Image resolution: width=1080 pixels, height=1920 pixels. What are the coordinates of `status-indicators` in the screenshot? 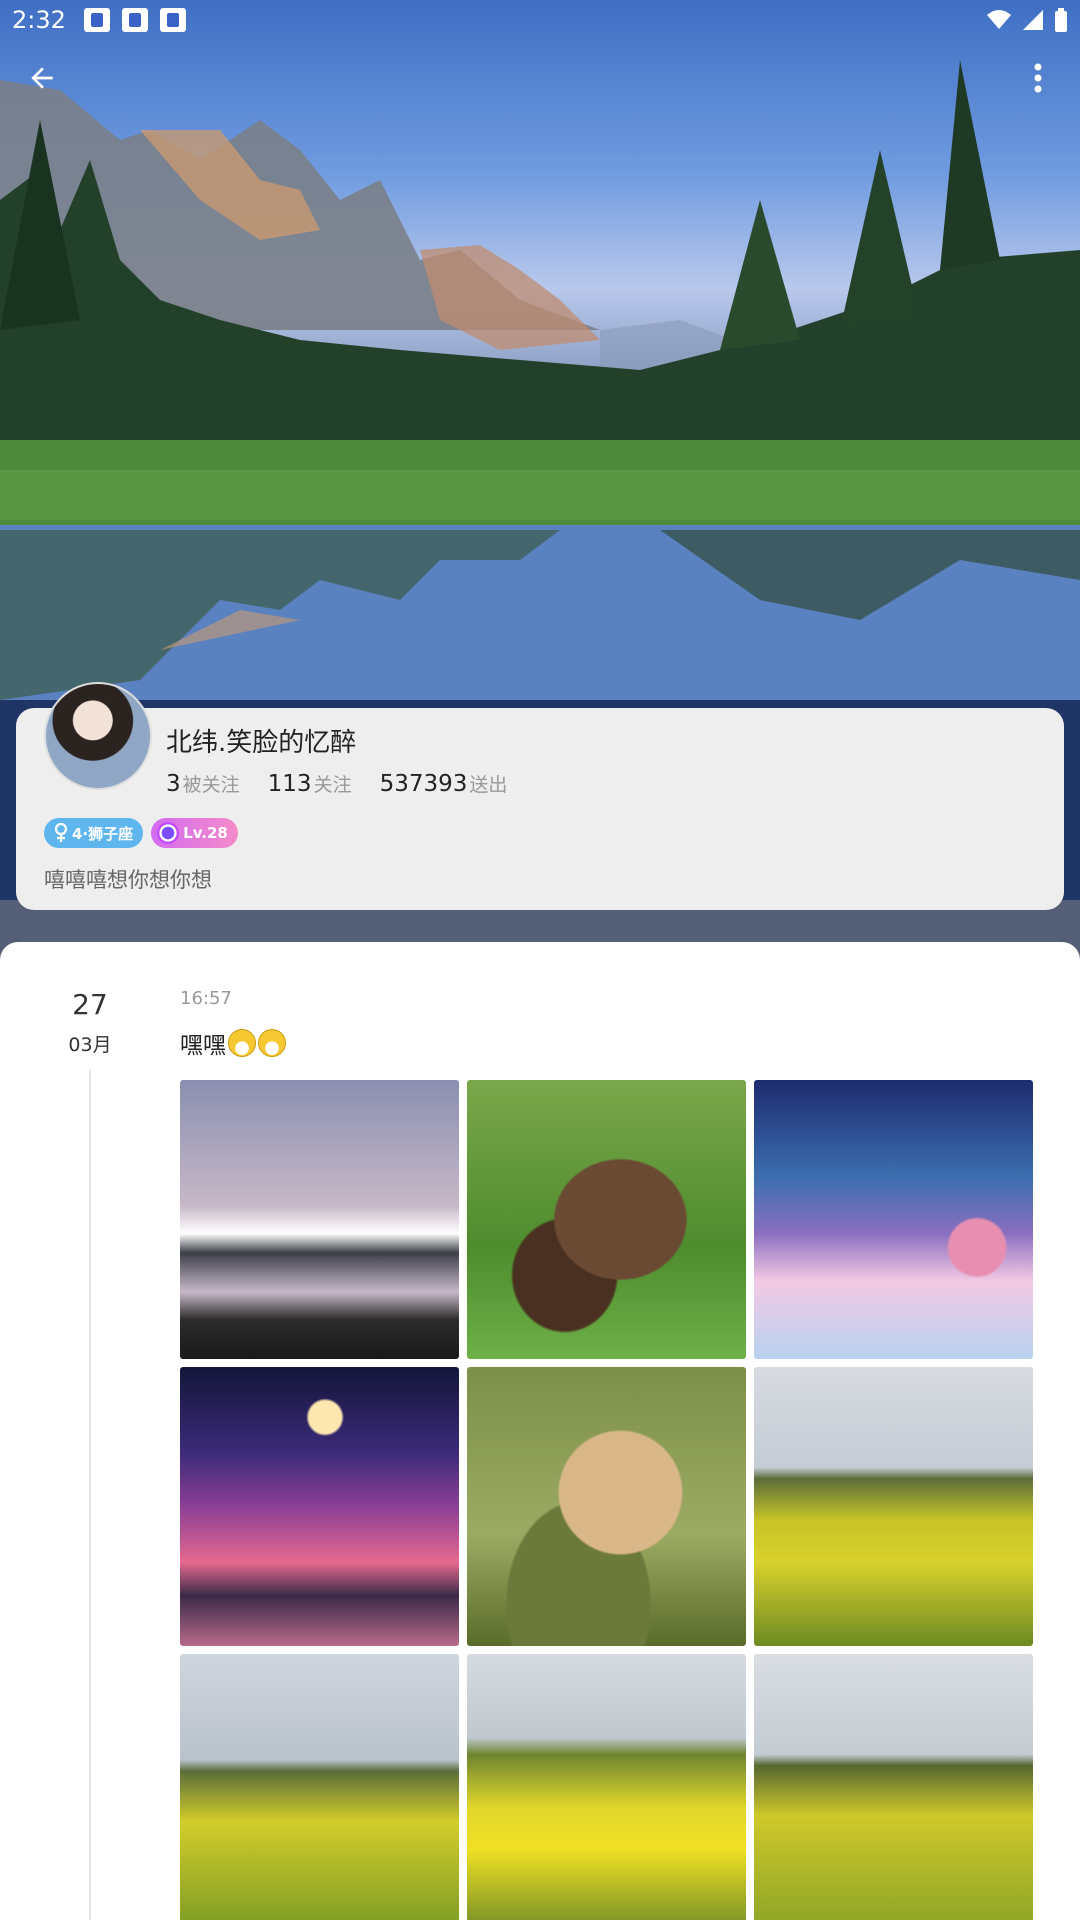 It's located at (1027, 20).